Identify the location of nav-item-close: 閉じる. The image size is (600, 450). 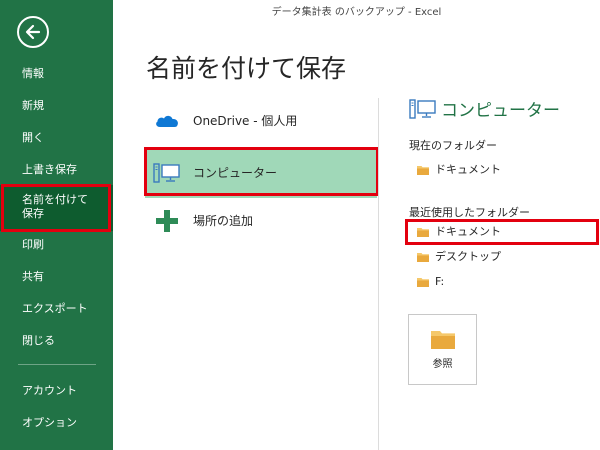
(56, 341).